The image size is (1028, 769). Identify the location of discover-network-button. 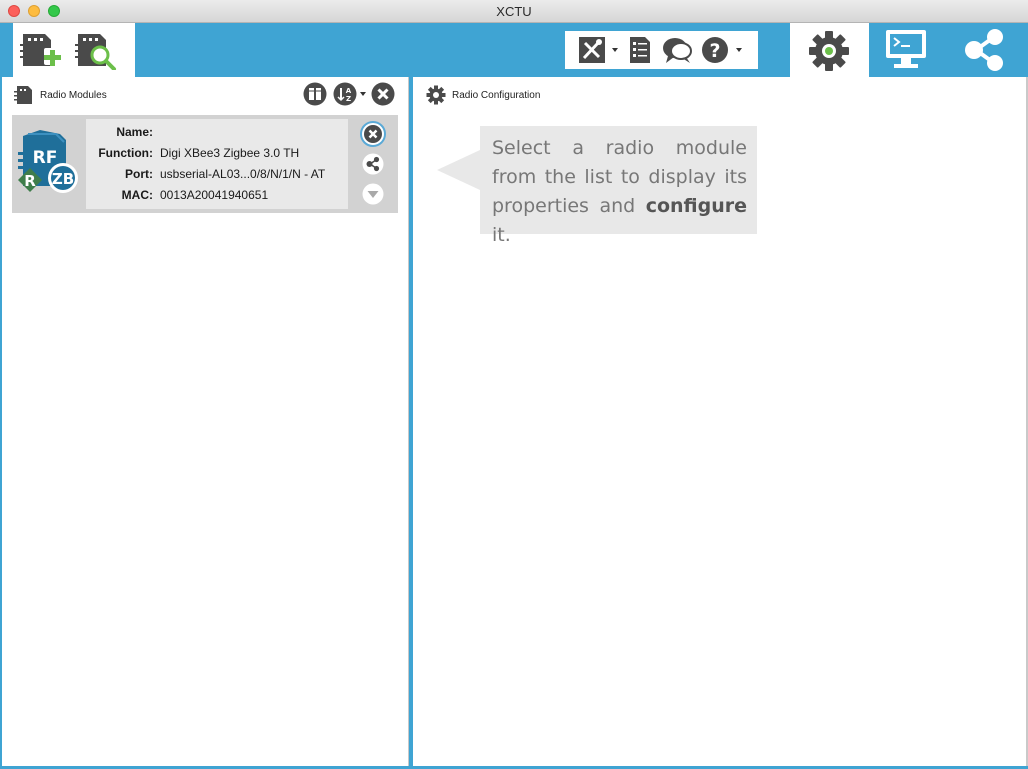
(373, 164).